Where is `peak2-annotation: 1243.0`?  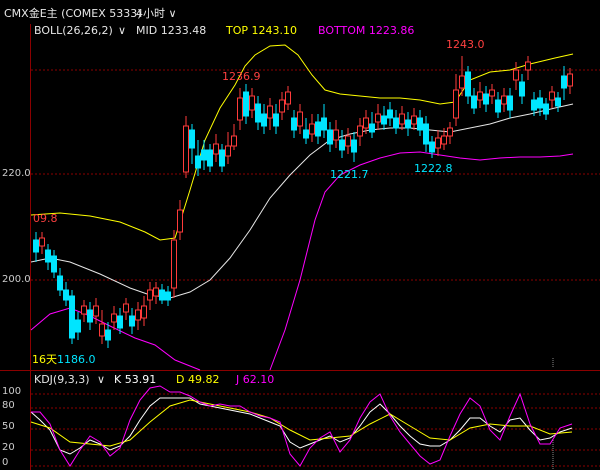
peak2-annotation: 1243.0 is located at coordinates (465, 44).